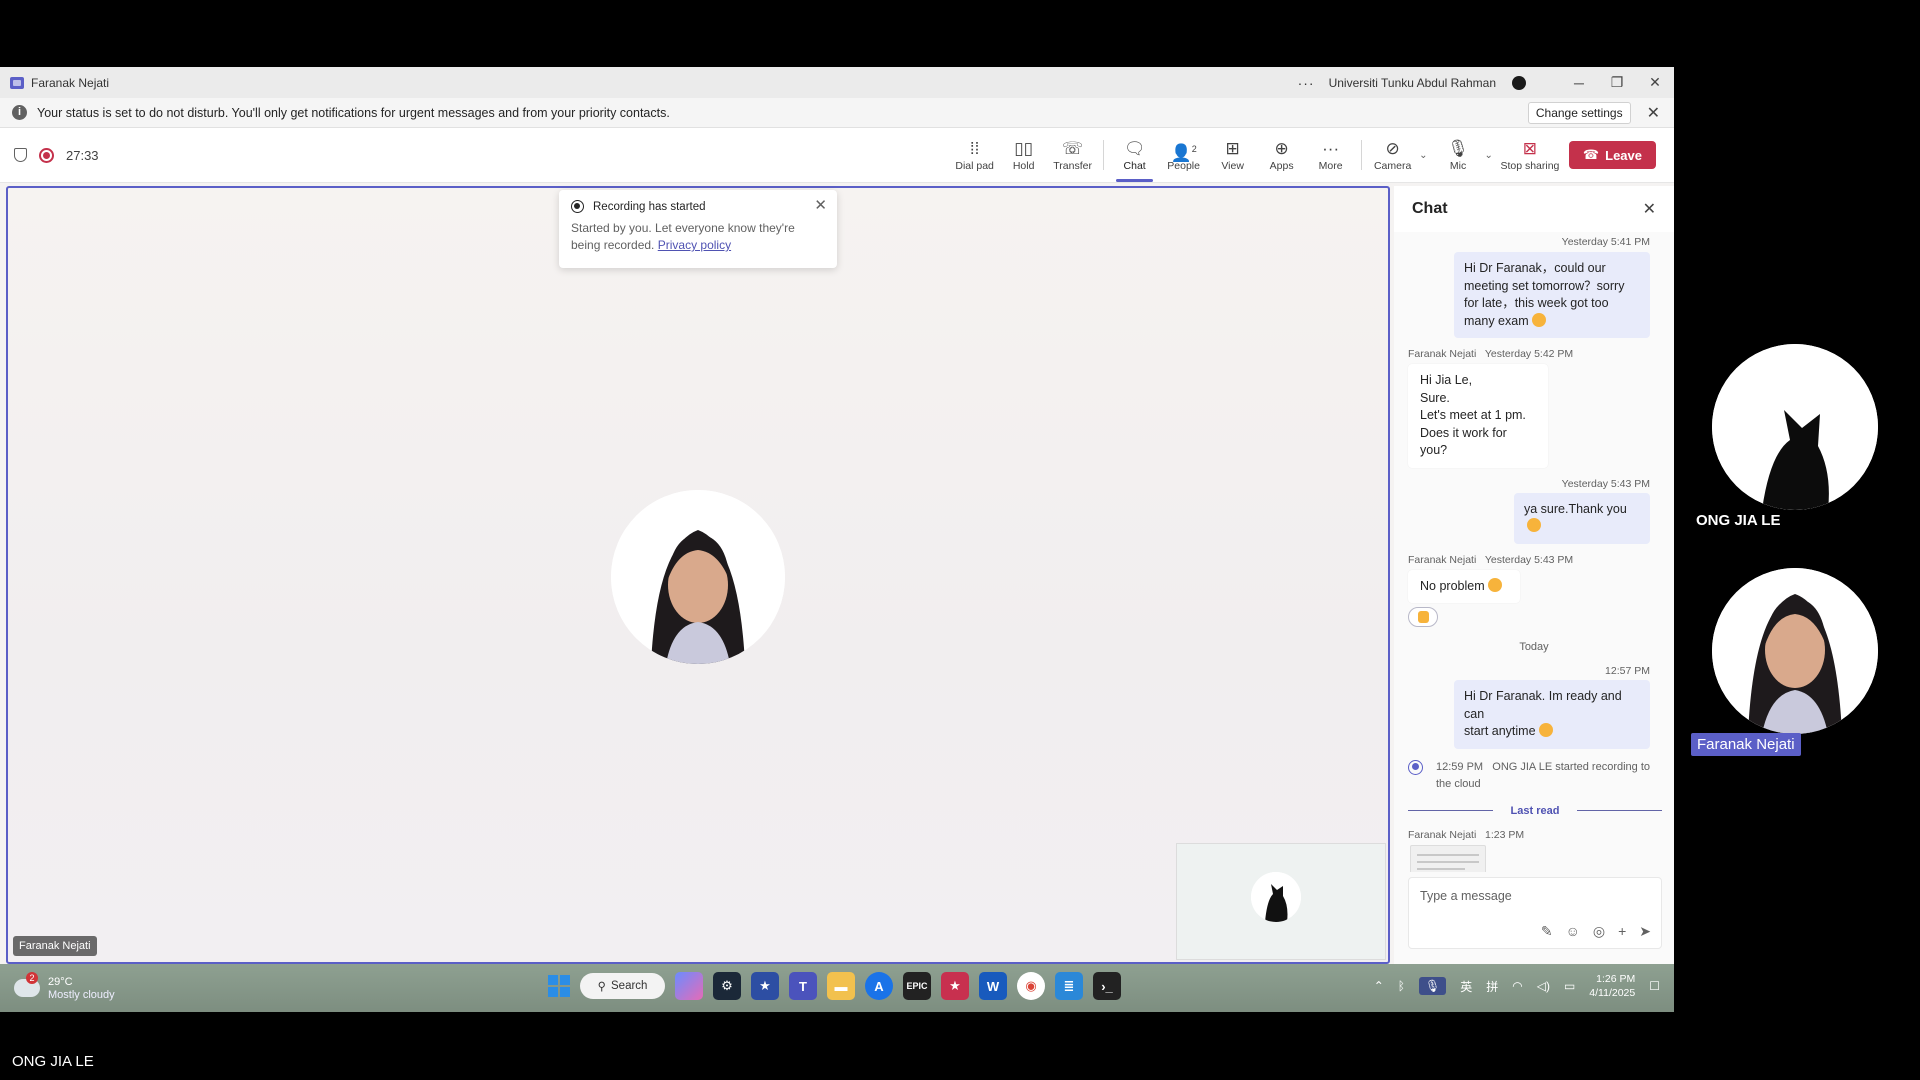 The height and width of the screenshot is (1080, 1920). What do you see at coordinates (17, 82) in the screenshot?
I see `teams-logo-icon` at bounding box center [17, 82].